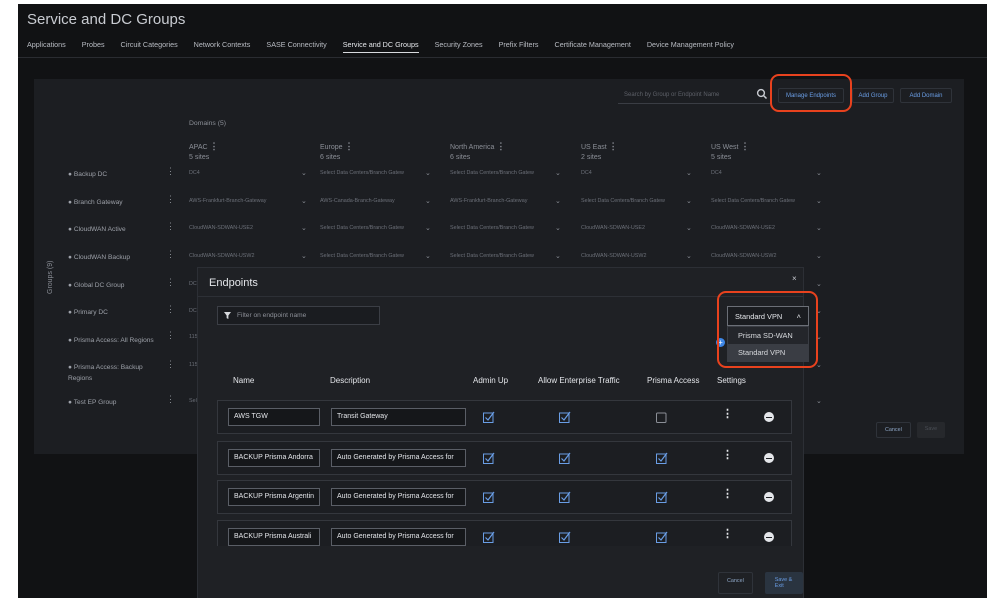 This screenshot has height=607, width=999. What do you see at coordinates (694, 95) in the screenshot?
I see `search-input: Search by Group or Endpoint Name` at bounding box center [694, 95].